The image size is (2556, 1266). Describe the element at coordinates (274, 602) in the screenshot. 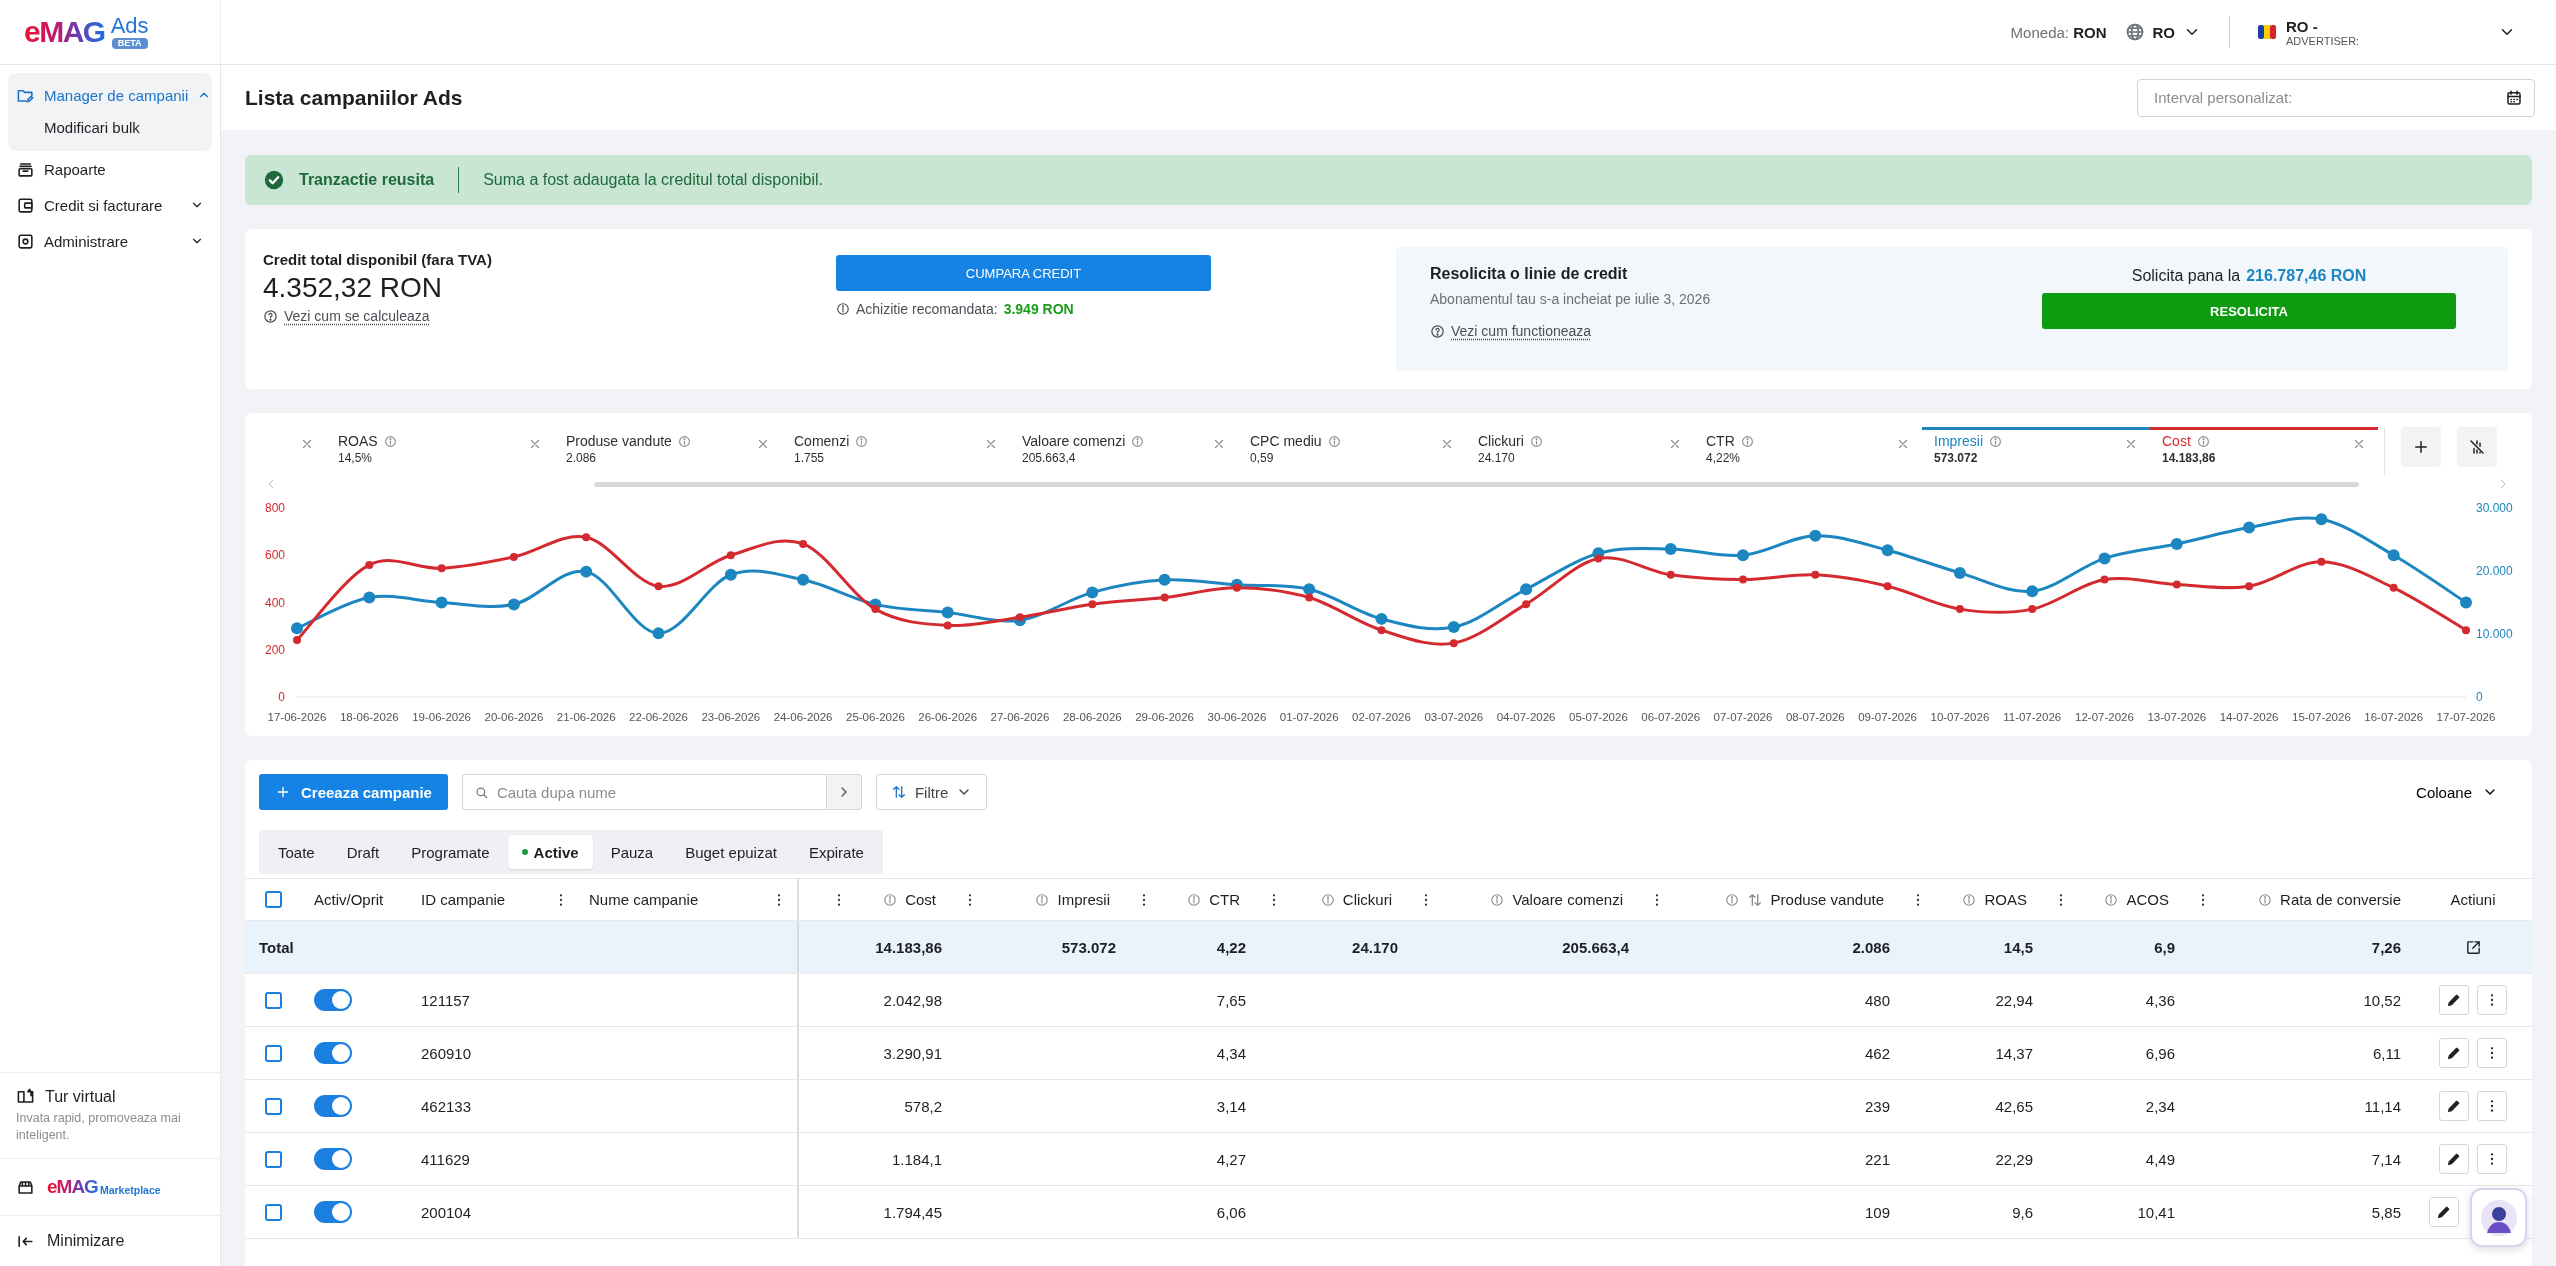

I see `axis-tick-label: 400` at that location.